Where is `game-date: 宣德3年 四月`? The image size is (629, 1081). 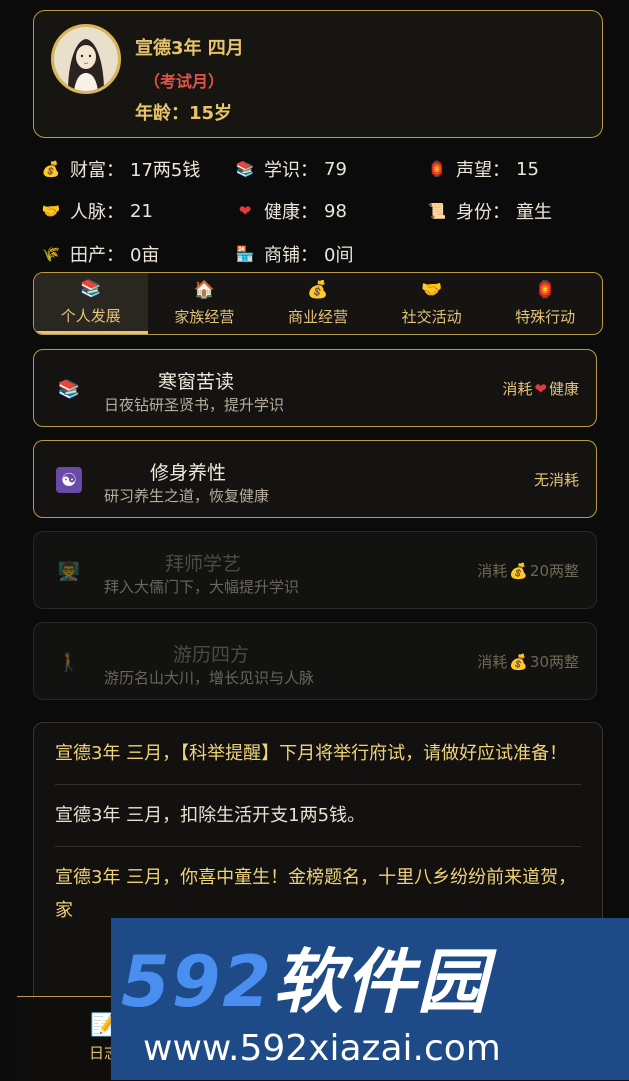
game-date: 宣德3年 四月 is located at coordinates (189, 48).